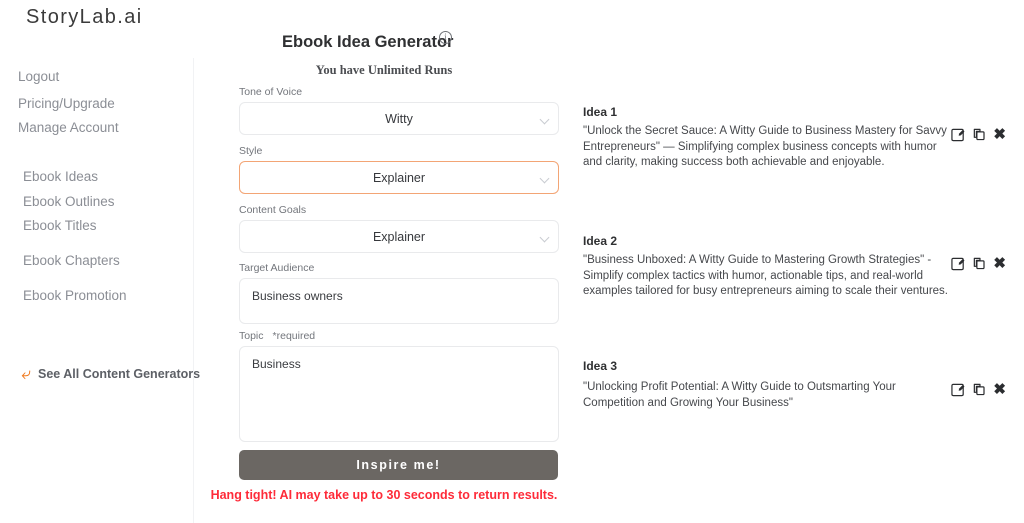  What do you see at coordinates (399, 301) in the screenshot?
I see `target-audience-input` at bounding box center [399, 301].